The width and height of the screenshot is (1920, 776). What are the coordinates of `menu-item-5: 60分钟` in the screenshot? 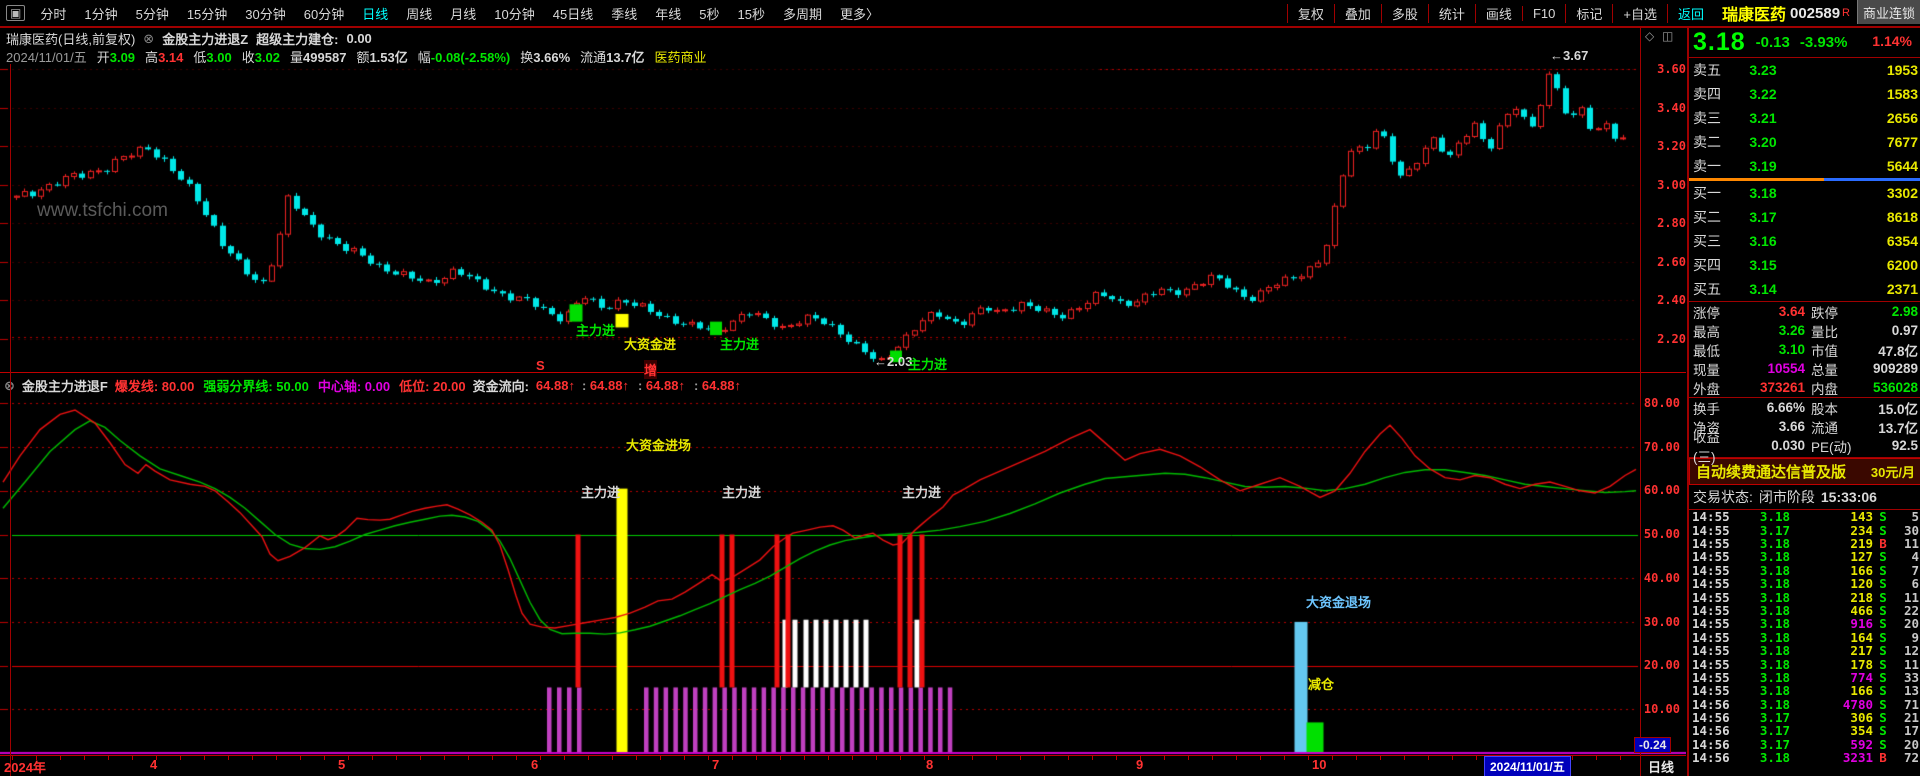 It's located at (324, 13).